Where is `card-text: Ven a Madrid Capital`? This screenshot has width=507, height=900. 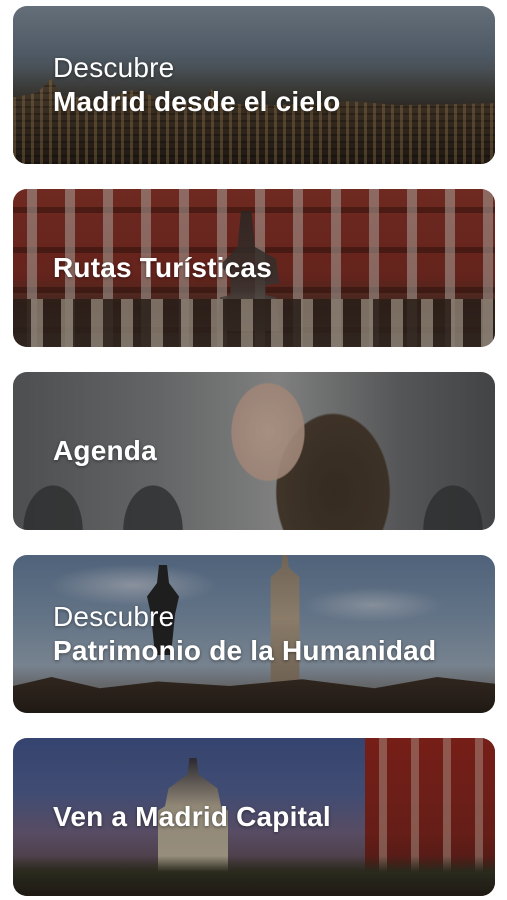
card-text: Ven a Madrid Capital is located at coordinates (269, 817).